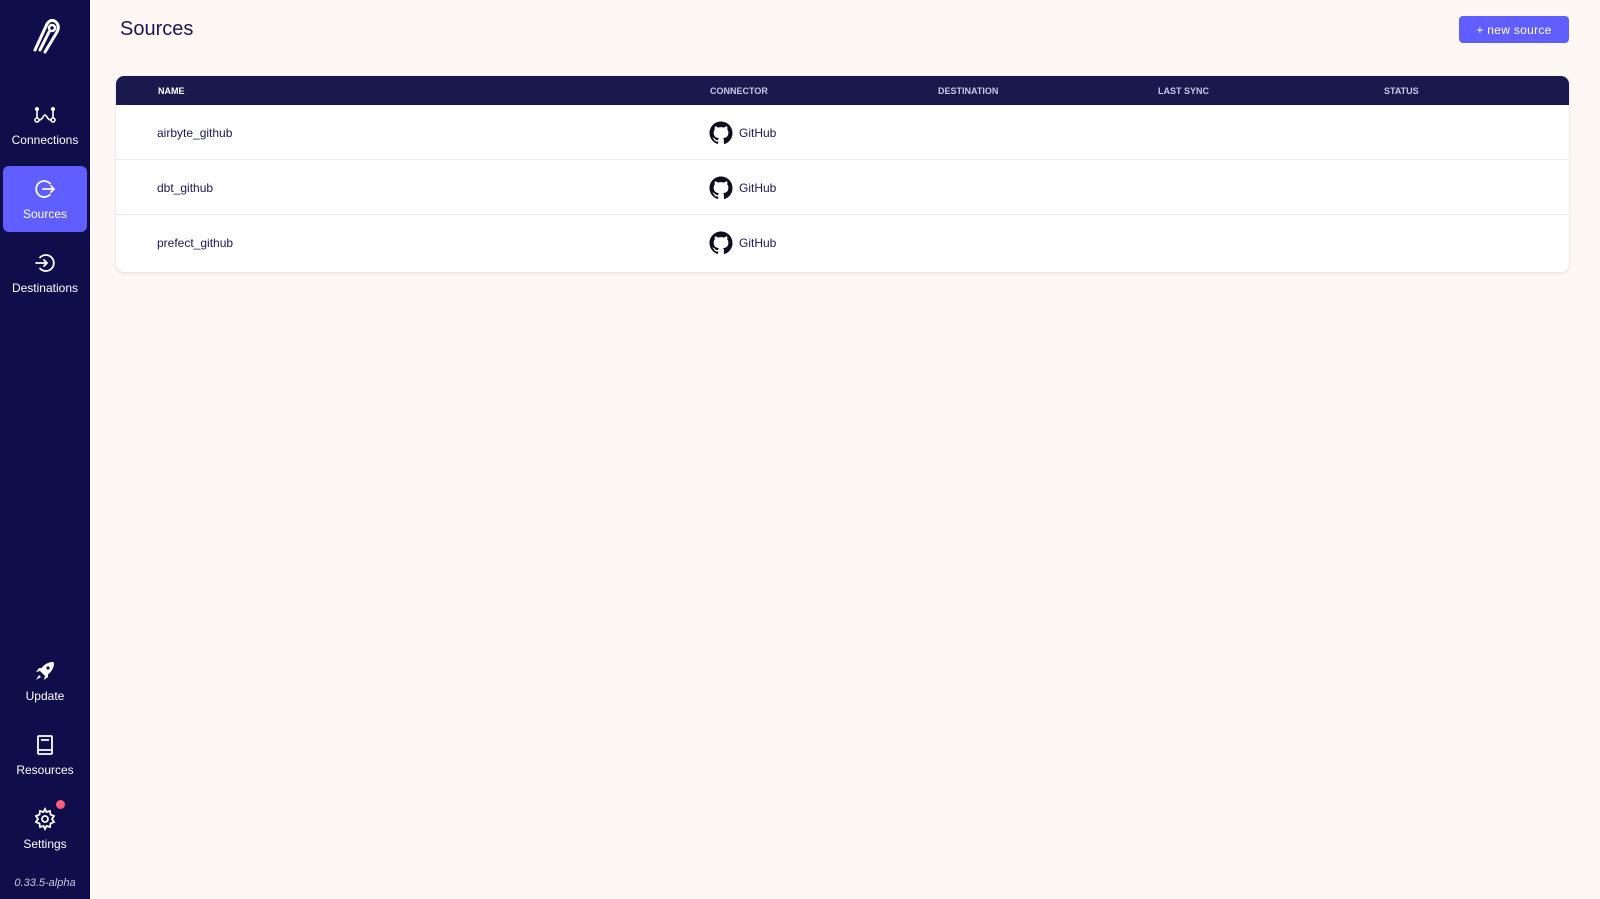  Describe the element at coordinates (1514, 29) in the screenshot. I see `new-source-button: + new source` at that location.